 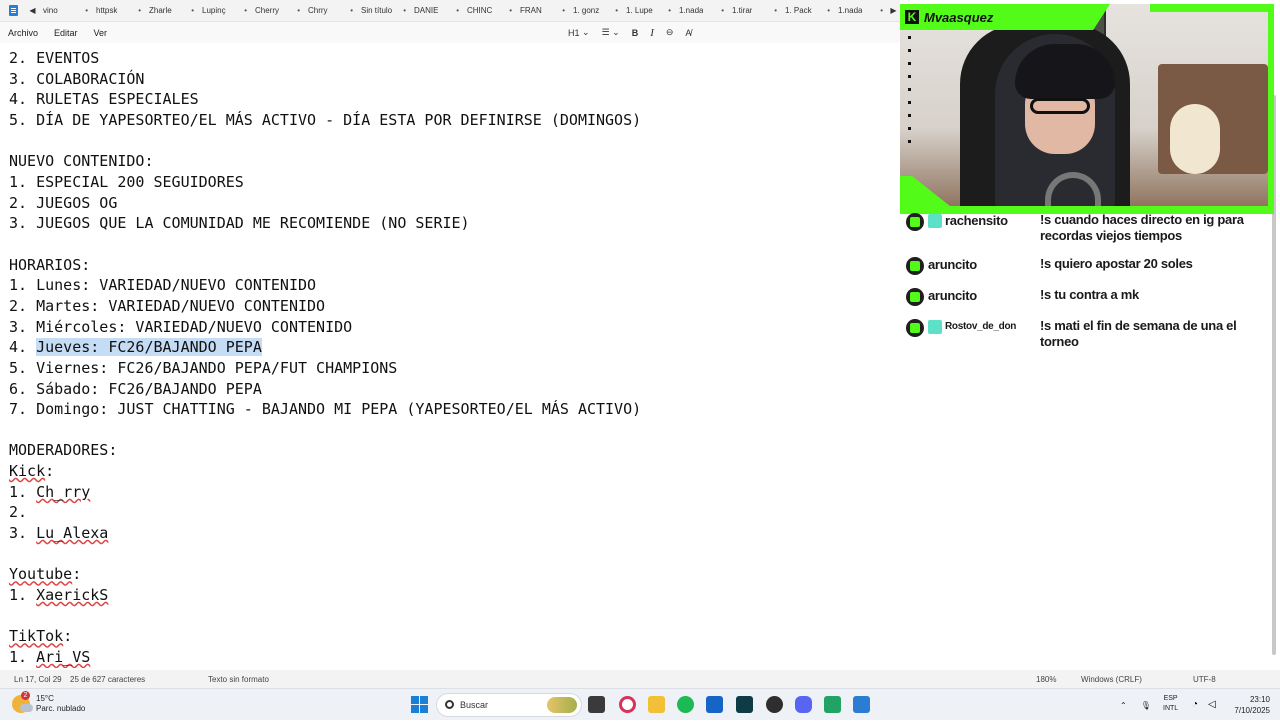 I want to click on microphone-icon: 🎙, so click(x=1146, y=705).